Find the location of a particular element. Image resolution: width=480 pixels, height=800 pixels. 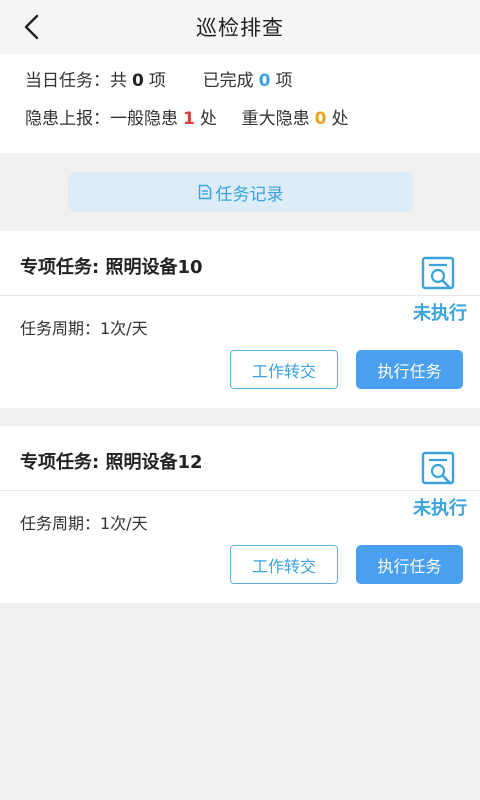

today-task-row: 当日任务：共 0 项 已完成 0 项 is located at coordinates (159, 78).